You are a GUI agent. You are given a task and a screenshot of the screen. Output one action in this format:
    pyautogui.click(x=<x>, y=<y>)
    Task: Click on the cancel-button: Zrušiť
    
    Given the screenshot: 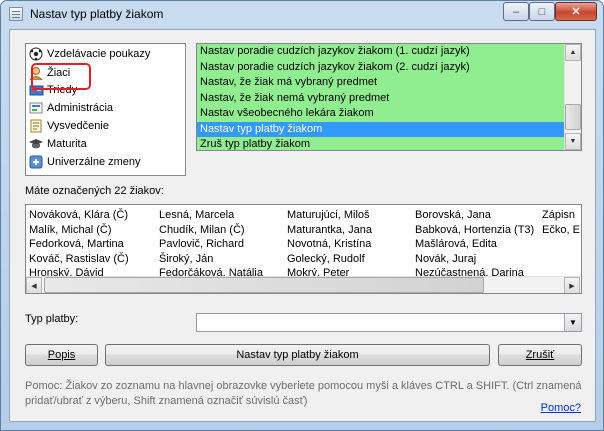 What is the action you would take?
    pyautogui.click(x=540, y=355)
    